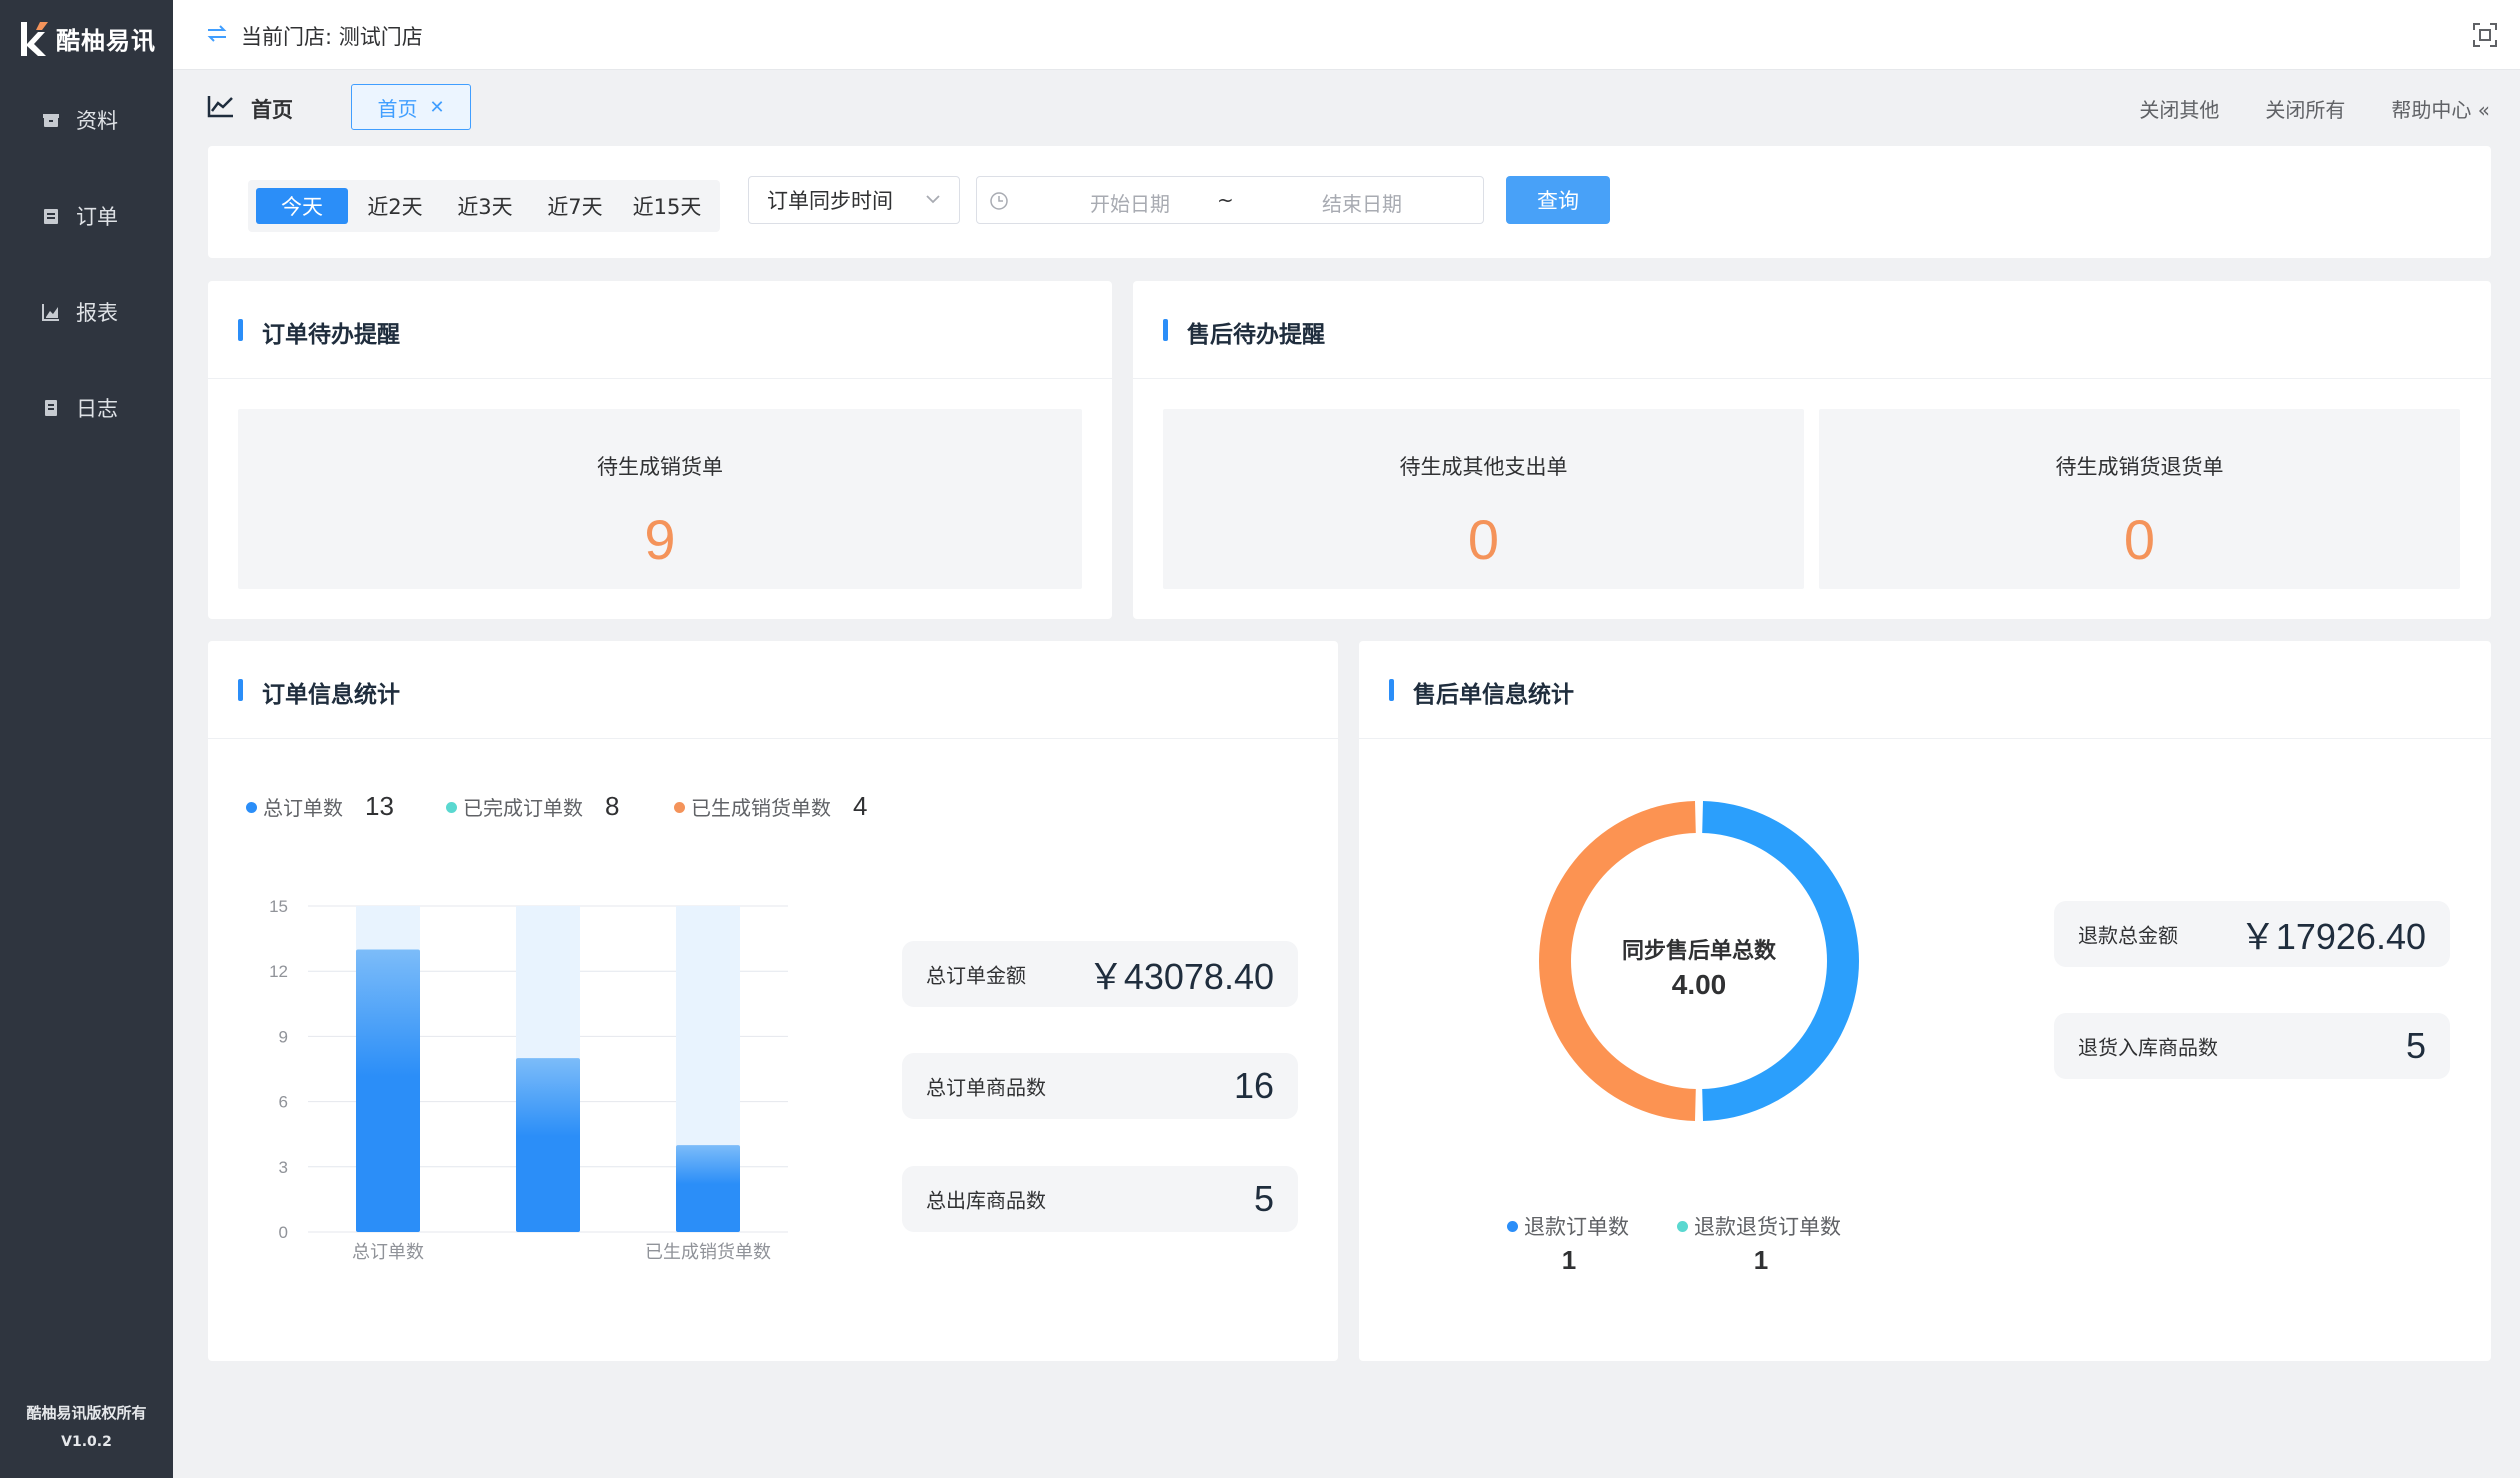 The image size is (2520, 1478). I want to click on logo-text: 酷柚易讯, so click(106, 40).